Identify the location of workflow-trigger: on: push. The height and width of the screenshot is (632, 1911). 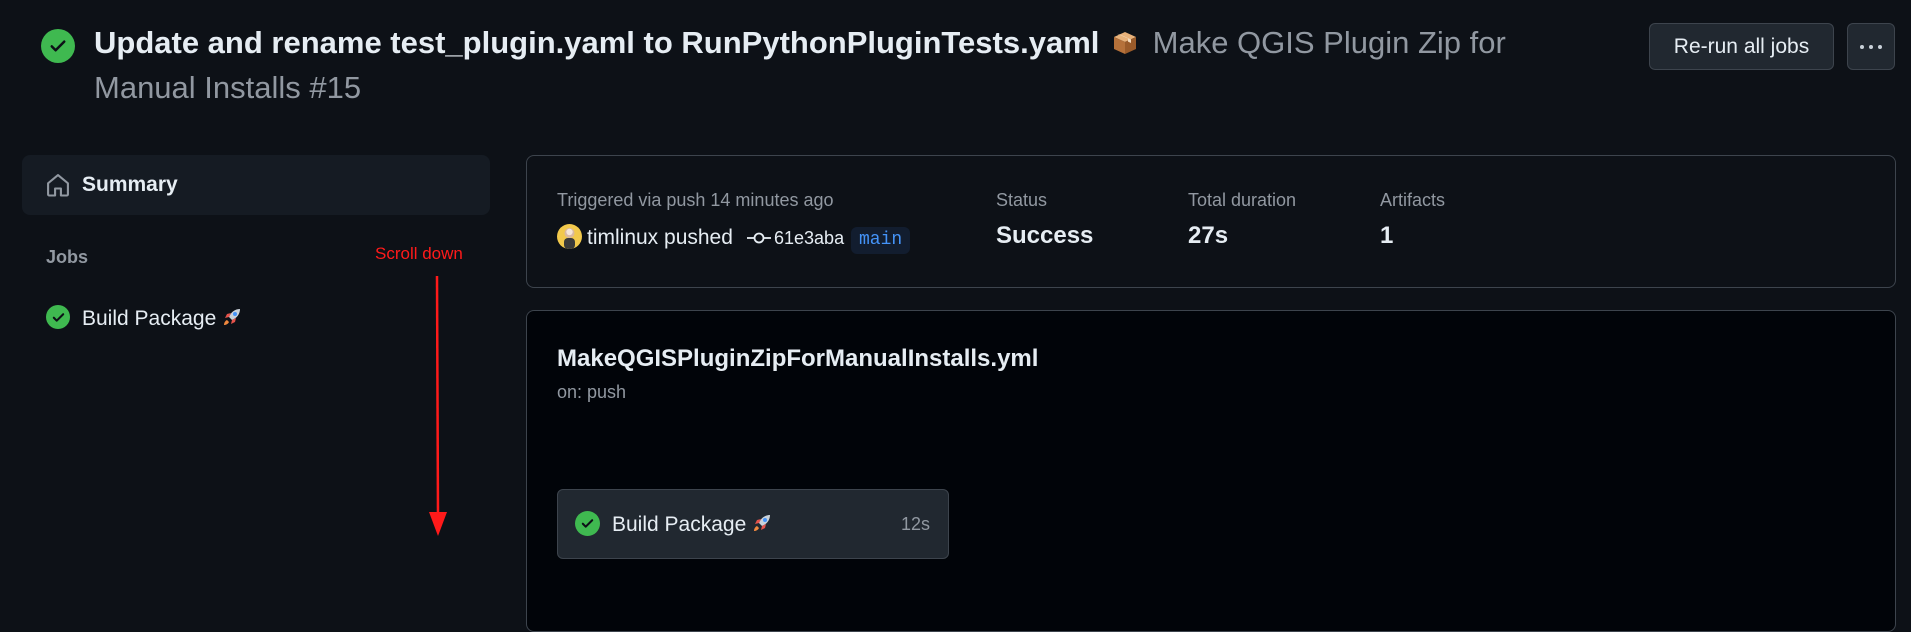
(592, 392).